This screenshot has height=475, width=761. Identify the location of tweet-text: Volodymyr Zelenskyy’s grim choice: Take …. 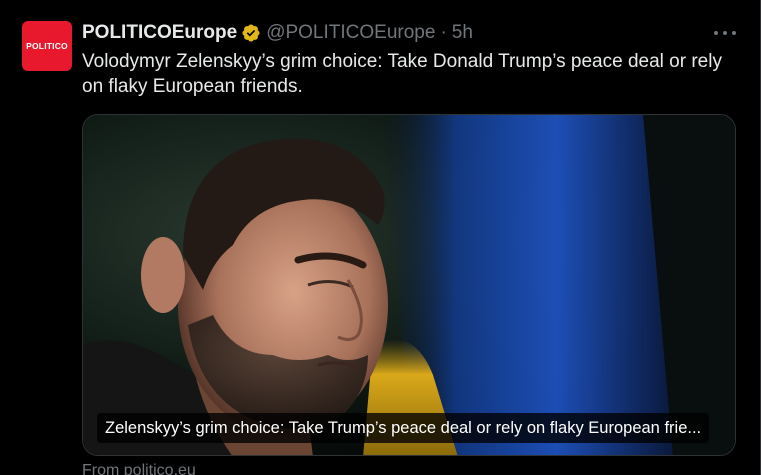
(402, 74).